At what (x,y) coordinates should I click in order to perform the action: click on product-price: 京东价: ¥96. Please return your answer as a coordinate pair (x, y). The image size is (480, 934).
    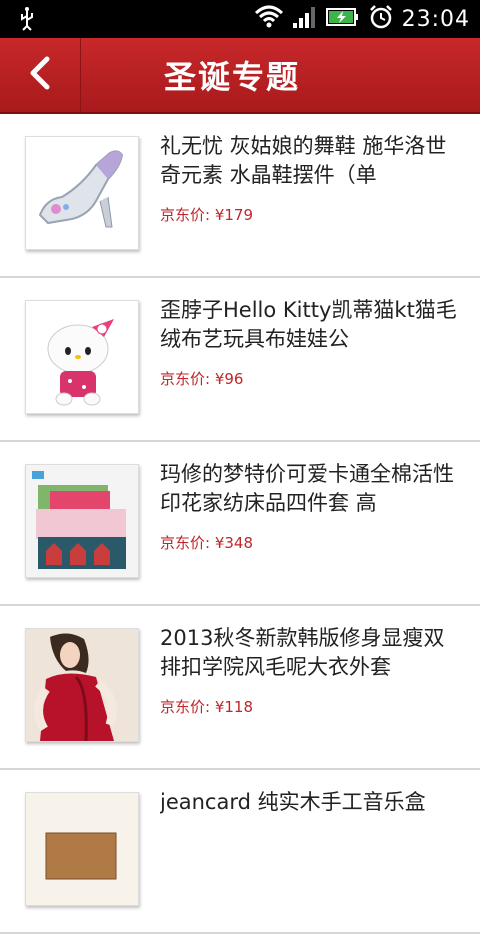
    Looking at the image, I should click on (202, 379).